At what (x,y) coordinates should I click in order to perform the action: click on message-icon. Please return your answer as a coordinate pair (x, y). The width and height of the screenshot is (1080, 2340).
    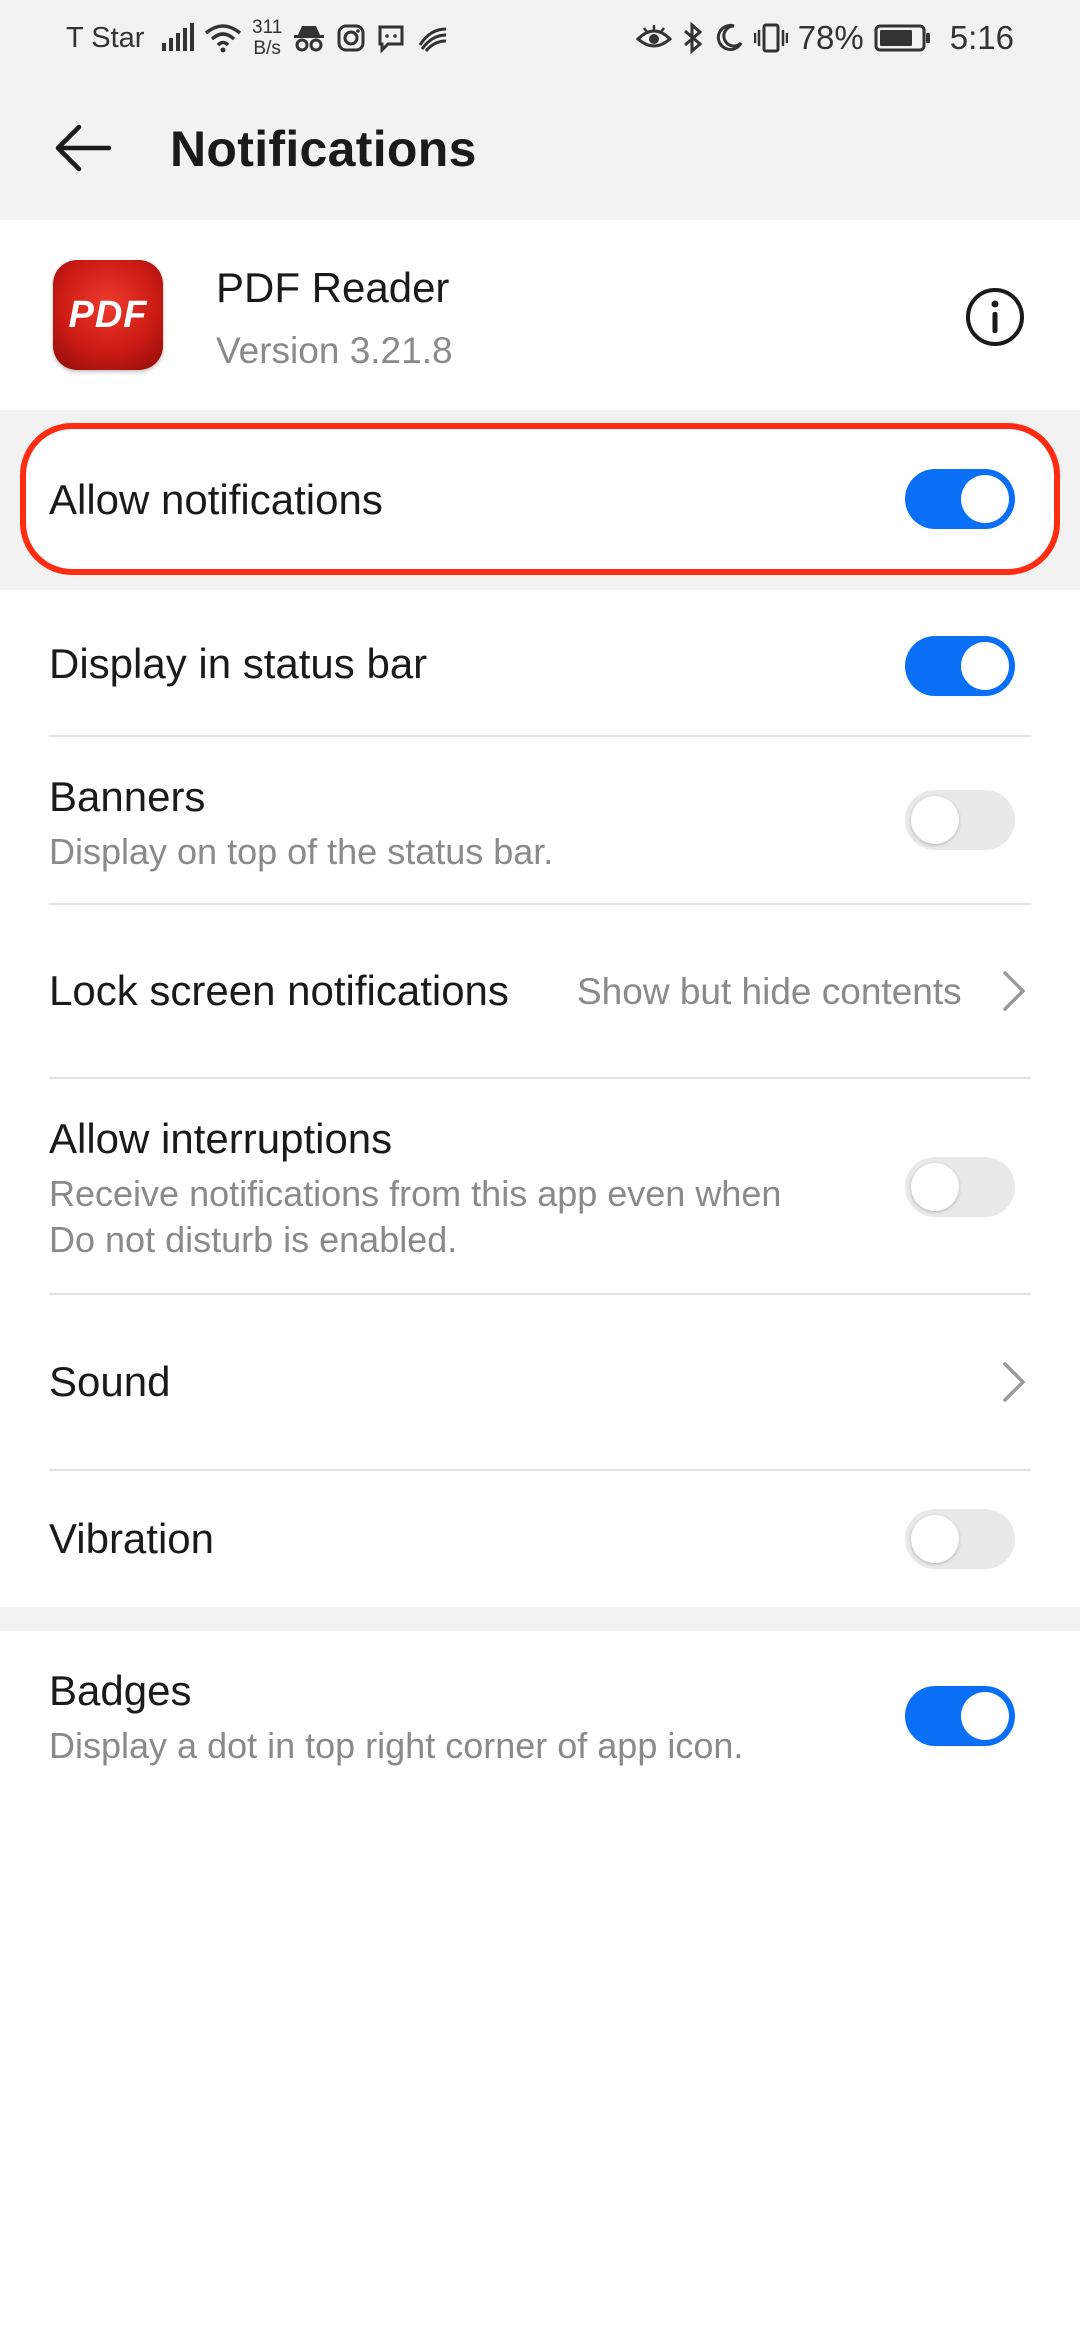
    Looking at the image, I should click on (391, 39).